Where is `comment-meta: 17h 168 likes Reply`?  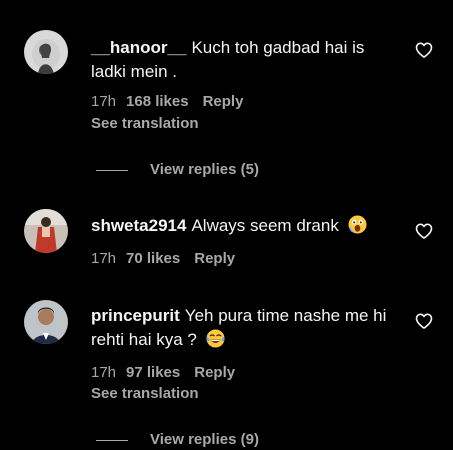 comment-meta: 17h 168 likes Reply is located at coordinates (167, 102).